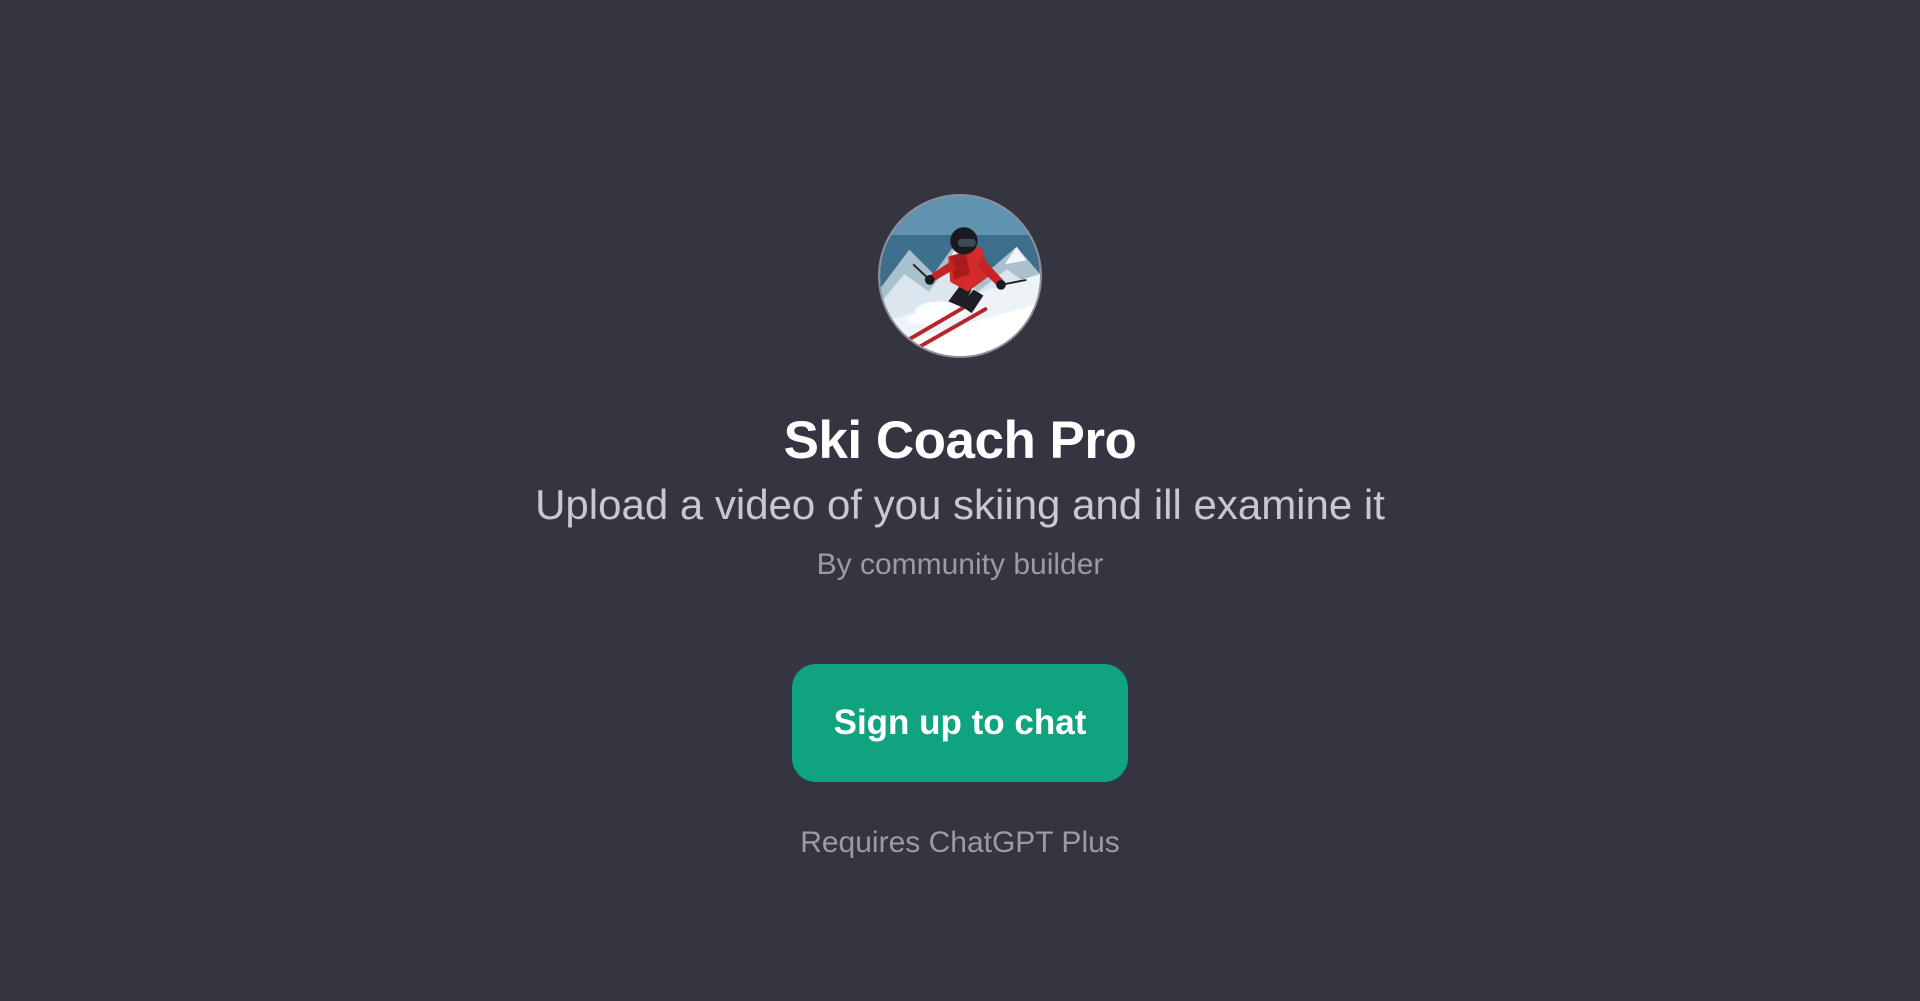 The width and height of the screenshot is (1920, 1001). I want to click on gpt-avatar, so click(960, 276).